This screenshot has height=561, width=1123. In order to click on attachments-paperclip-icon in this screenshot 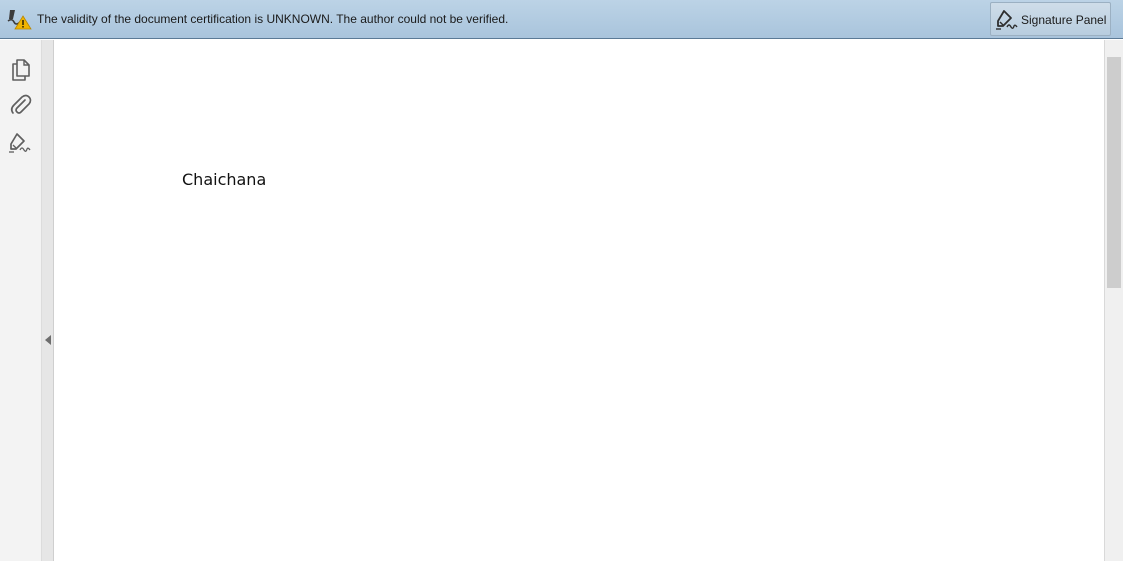, I will do `click(21, 104)`.